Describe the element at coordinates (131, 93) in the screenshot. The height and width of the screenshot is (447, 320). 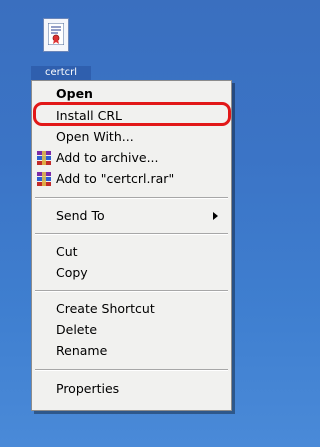
I see `menu-item-open: Open` at that location.